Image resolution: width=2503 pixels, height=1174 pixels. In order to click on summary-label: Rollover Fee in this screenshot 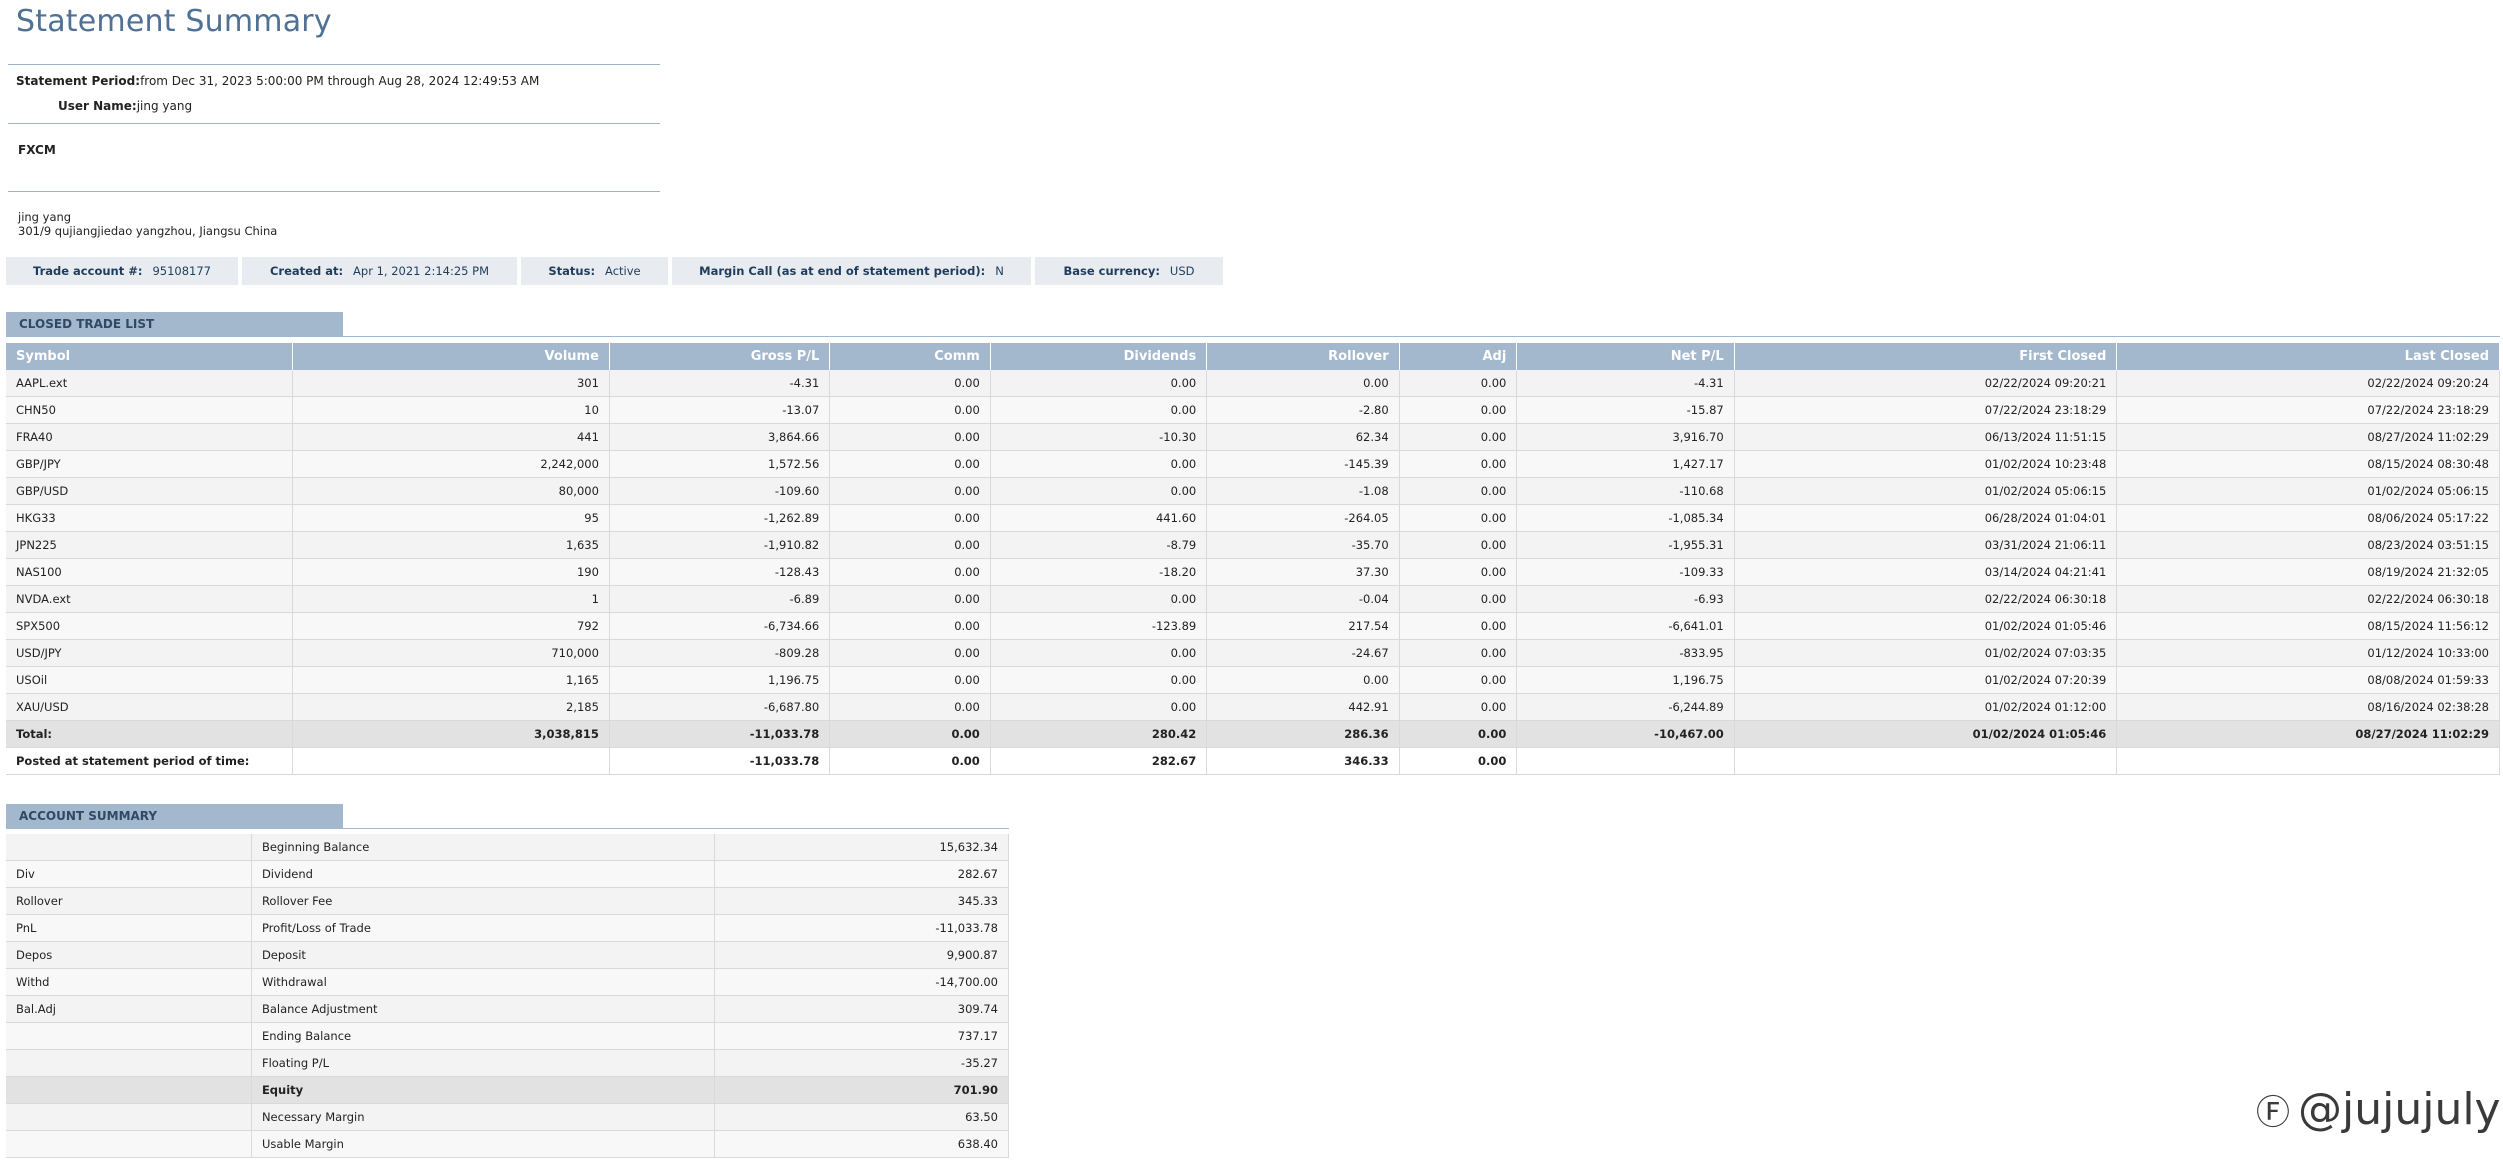, I will do `click(483, 901)`.